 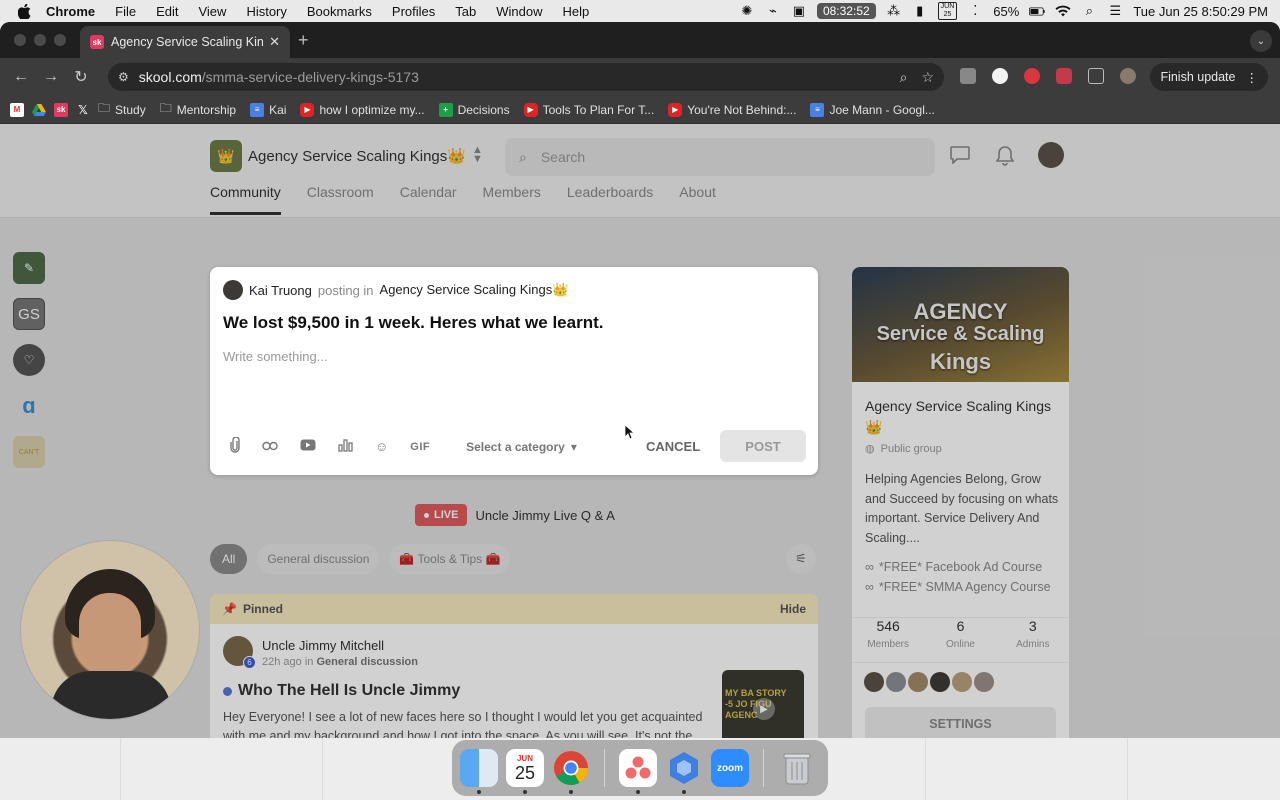 What do you see at coordinates (29, 360) in the screenshot?
I see `rail-group-3-icon: ♡` at bounding box center [29, 360].